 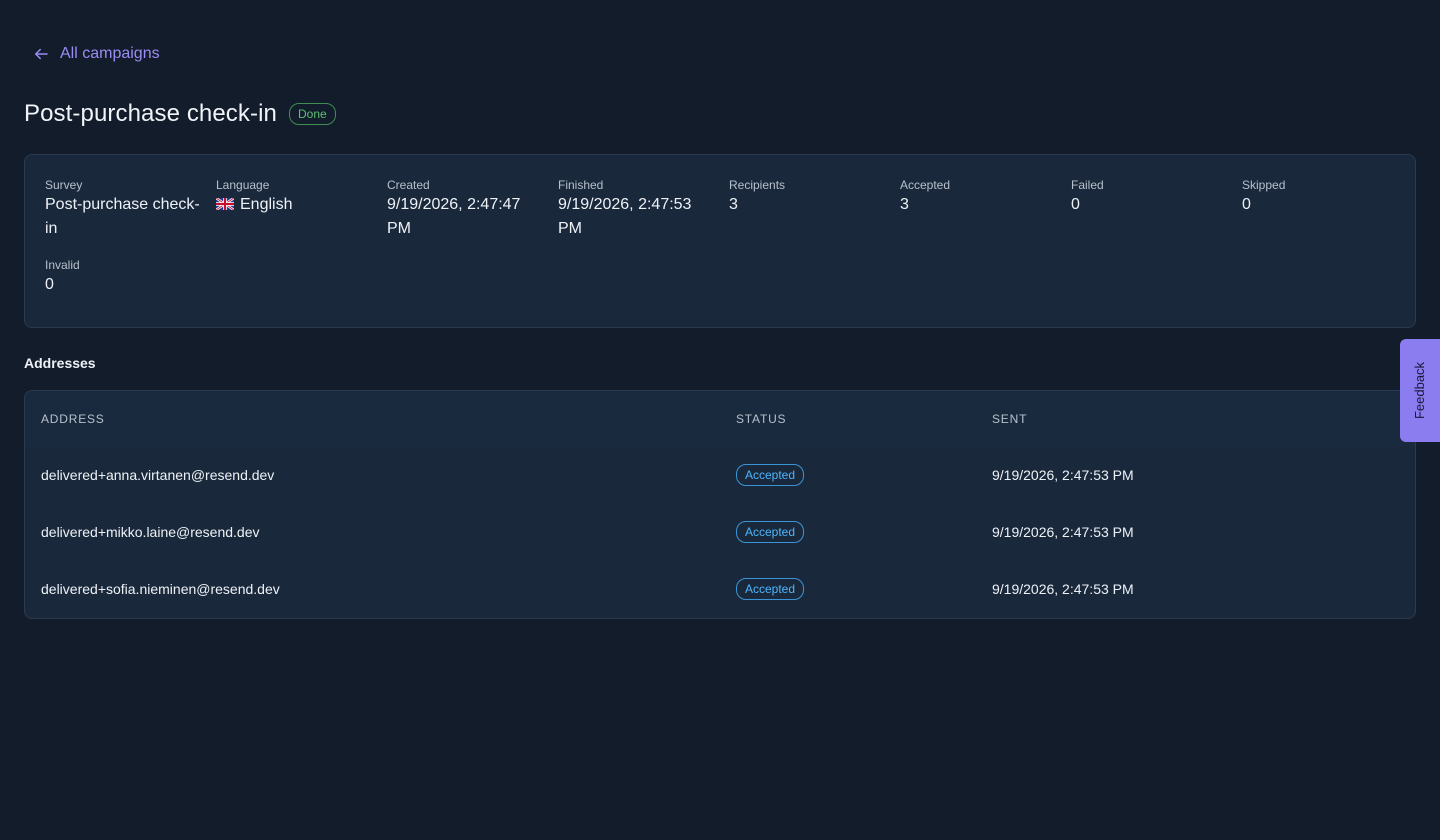 What do you see at coordinates (60, 363) in the screenshot?
I see `addresses-section-title: Addresses` at bounding box center [60, 363].